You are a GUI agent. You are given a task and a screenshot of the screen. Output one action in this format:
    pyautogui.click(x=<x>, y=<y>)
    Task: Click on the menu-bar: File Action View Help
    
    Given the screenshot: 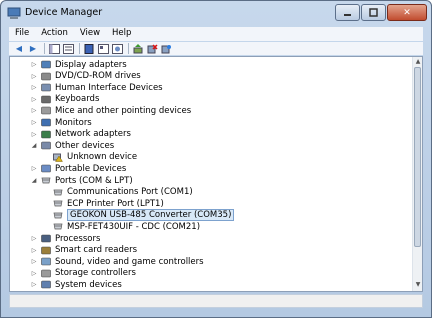 What is the action you would take?
    pyautogui.click(x=216, y=34)
    